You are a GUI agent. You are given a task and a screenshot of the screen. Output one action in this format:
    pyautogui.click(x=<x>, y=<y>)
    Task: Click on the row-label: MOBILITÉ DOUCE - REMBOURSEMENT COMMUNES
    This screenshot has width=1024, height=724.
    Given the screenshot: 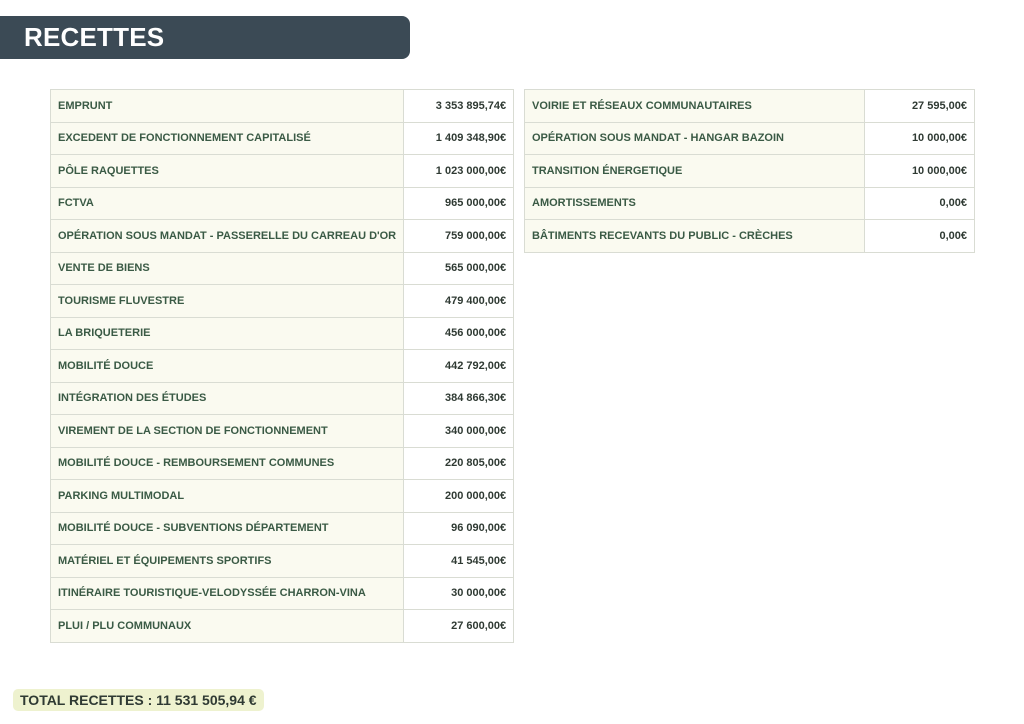 What is the action you would take?
    pyautogui.click(x=227, y=463)
    